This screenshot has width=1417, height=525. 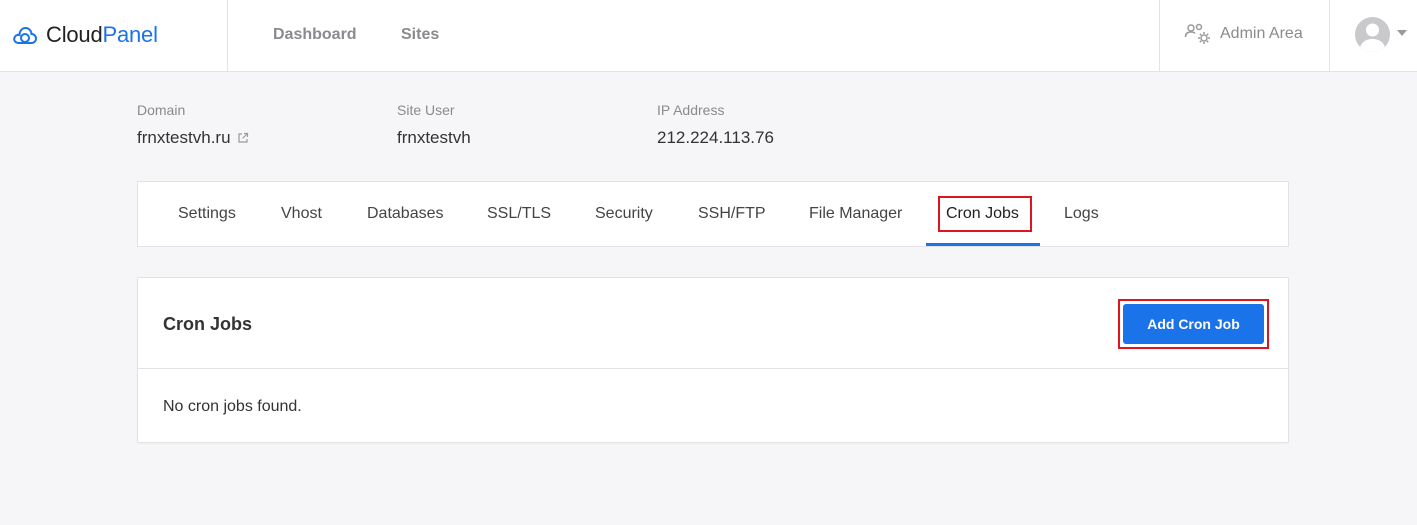 I want to click on nav-sites: Sites, so click(x=420, y=35).